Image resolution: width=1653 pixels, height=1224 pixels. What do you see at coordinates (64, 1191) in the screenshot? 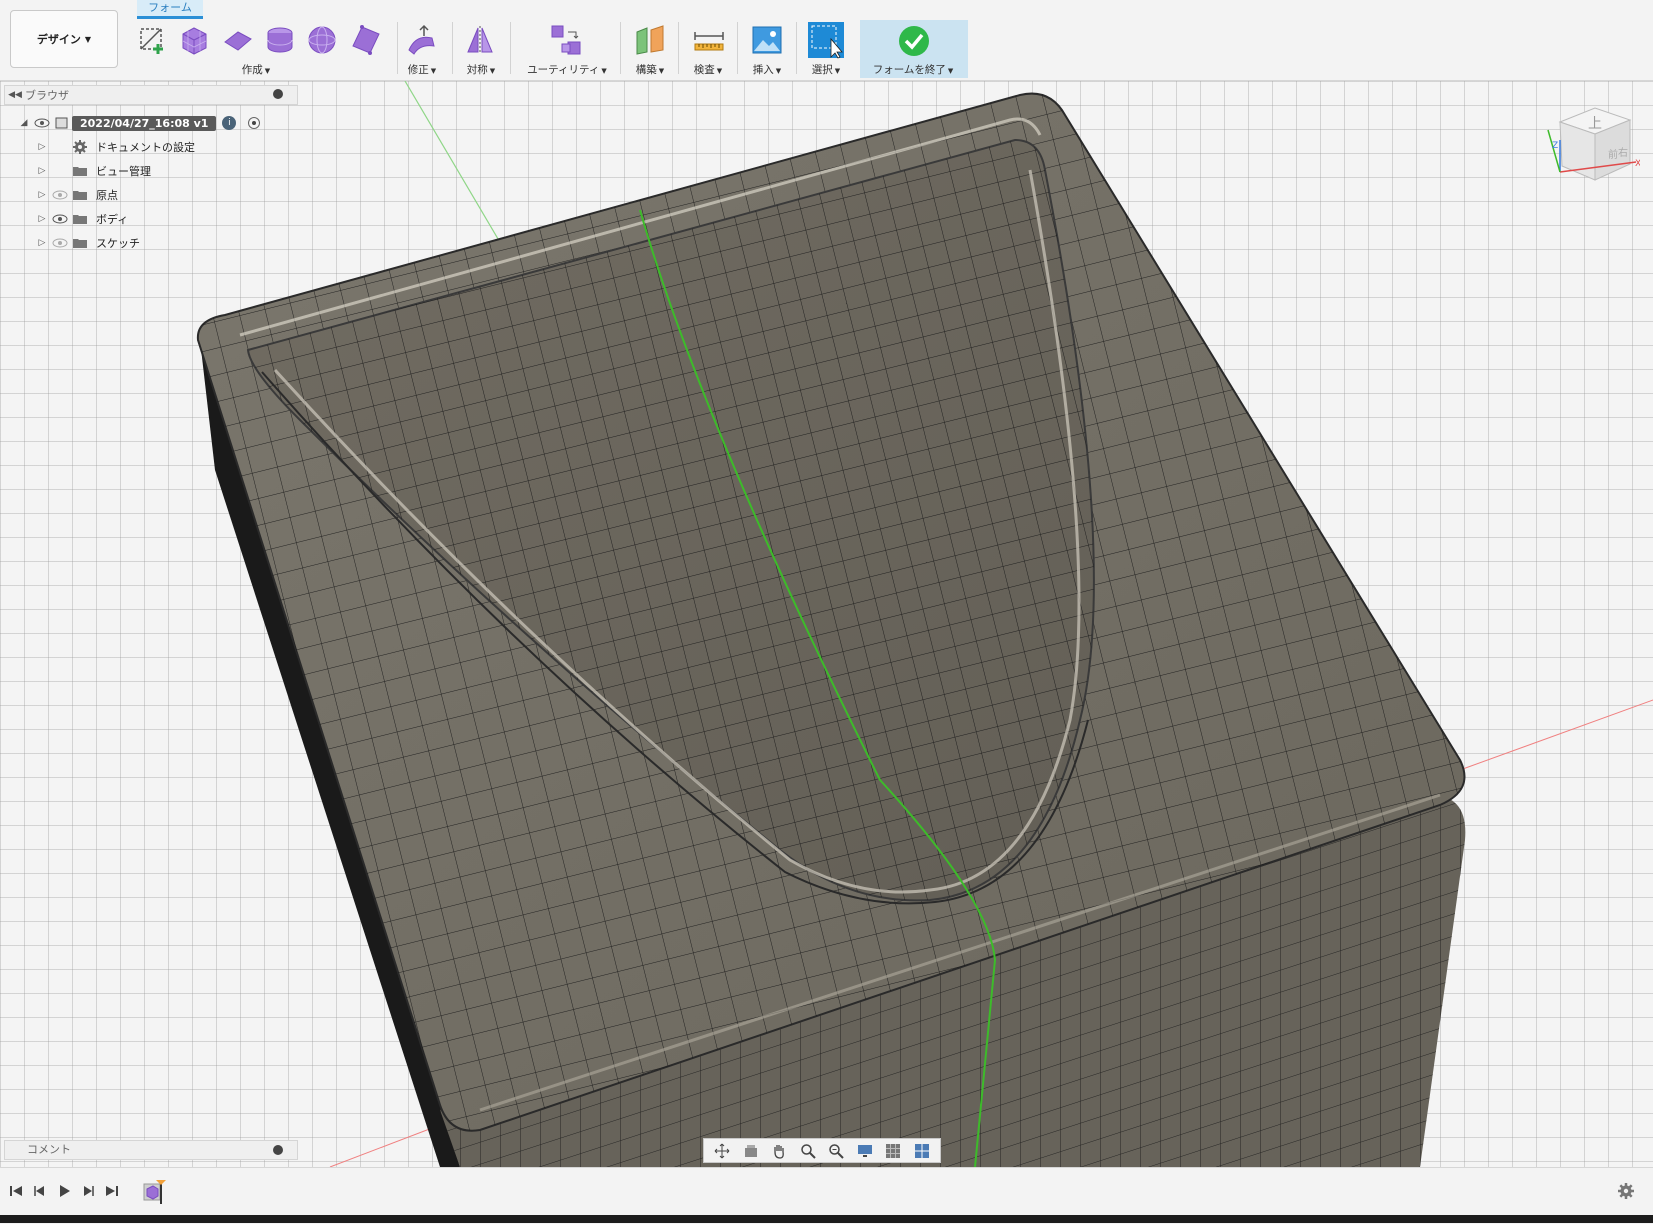
I see `play-icon` at bounding box center [64, 1191].